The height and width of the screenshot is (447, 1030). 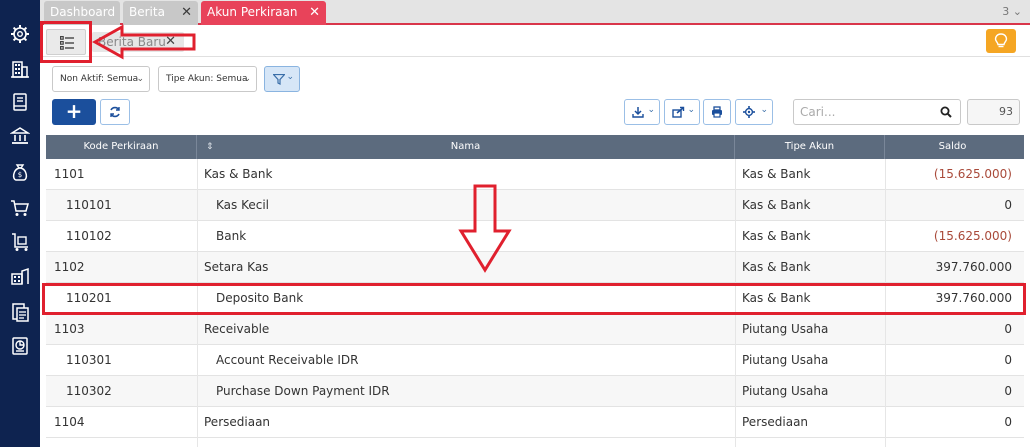 What do you see at coordinates (535, 174) in the screenshot?
I see `table-row: 1101 Kas & Bank Kas & Bank (15.625.000)` at bounding box center [535, 174].